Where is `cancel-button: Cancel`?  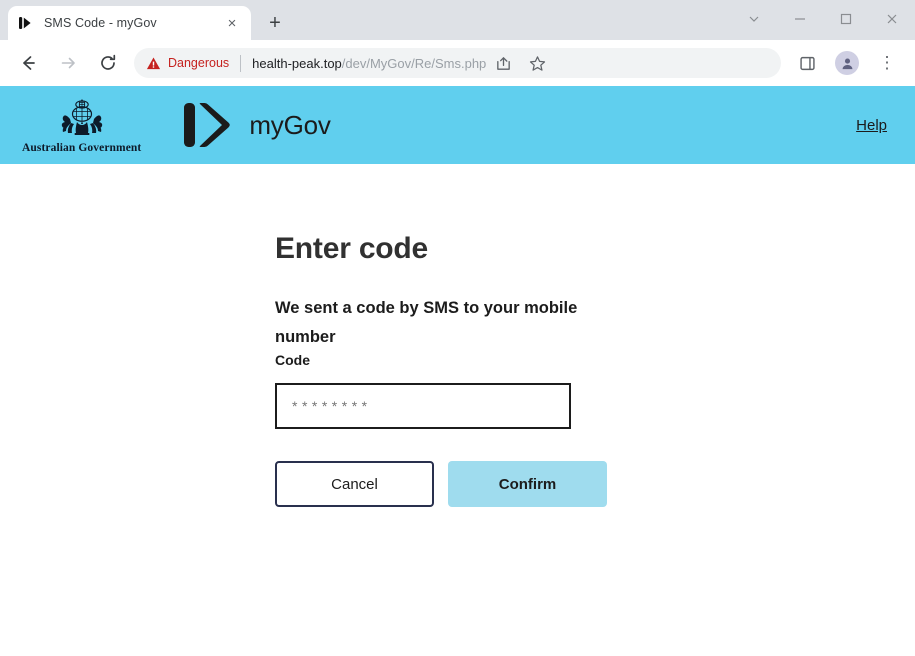
cancel-button: Cancel is located at coordinates (354, 484).